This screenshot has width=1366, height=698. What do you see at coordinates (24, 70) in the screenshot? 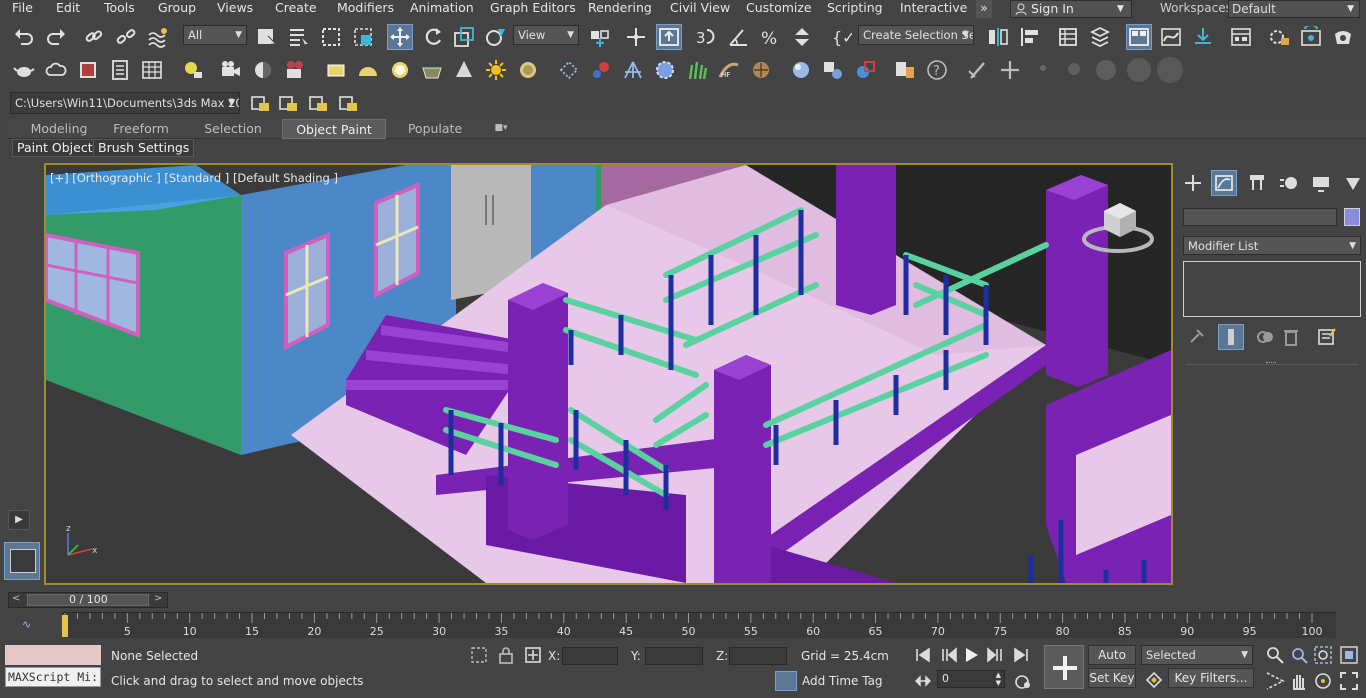
I see `teapot-icon` at bounding box center [24, 70].